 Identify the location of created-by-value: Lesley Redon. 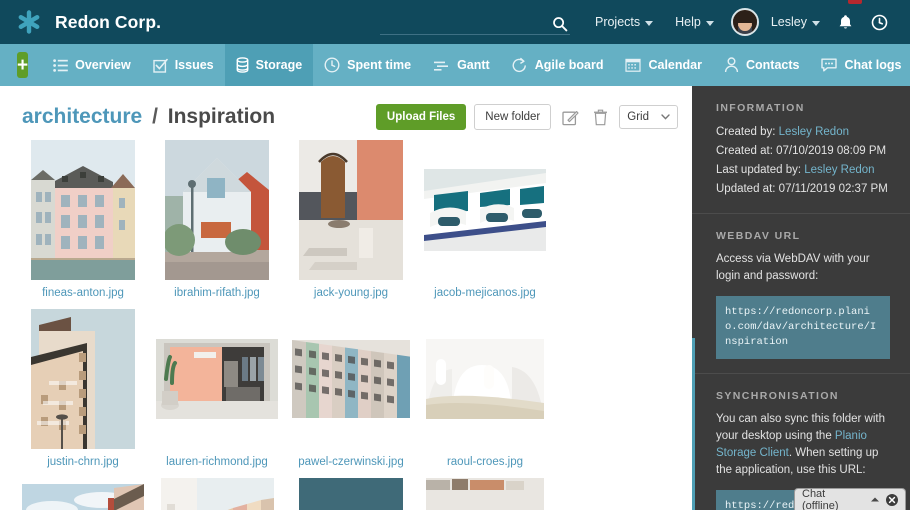
(814, 132).